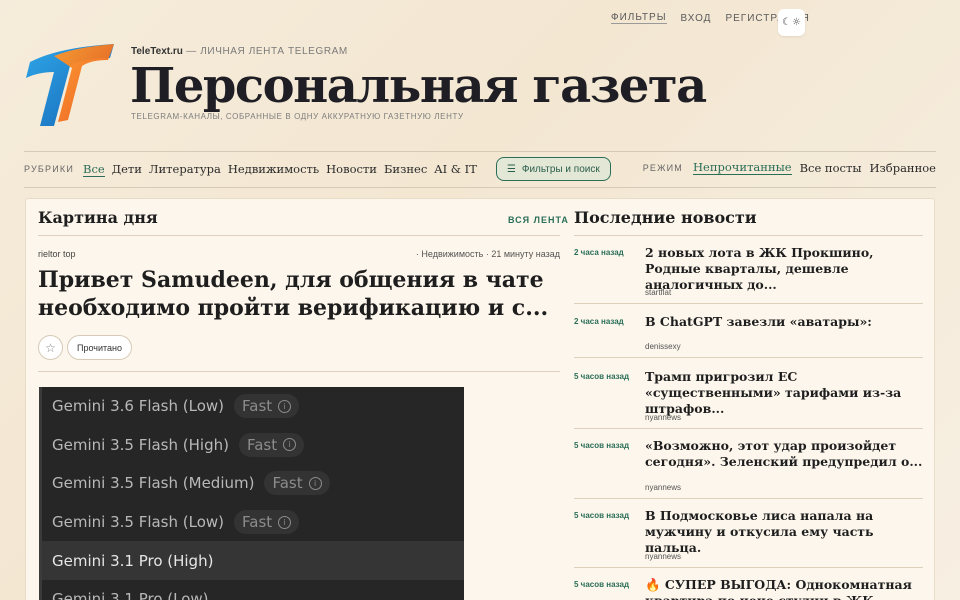  I want to click on news-source: denissexy, so click(663, 346).